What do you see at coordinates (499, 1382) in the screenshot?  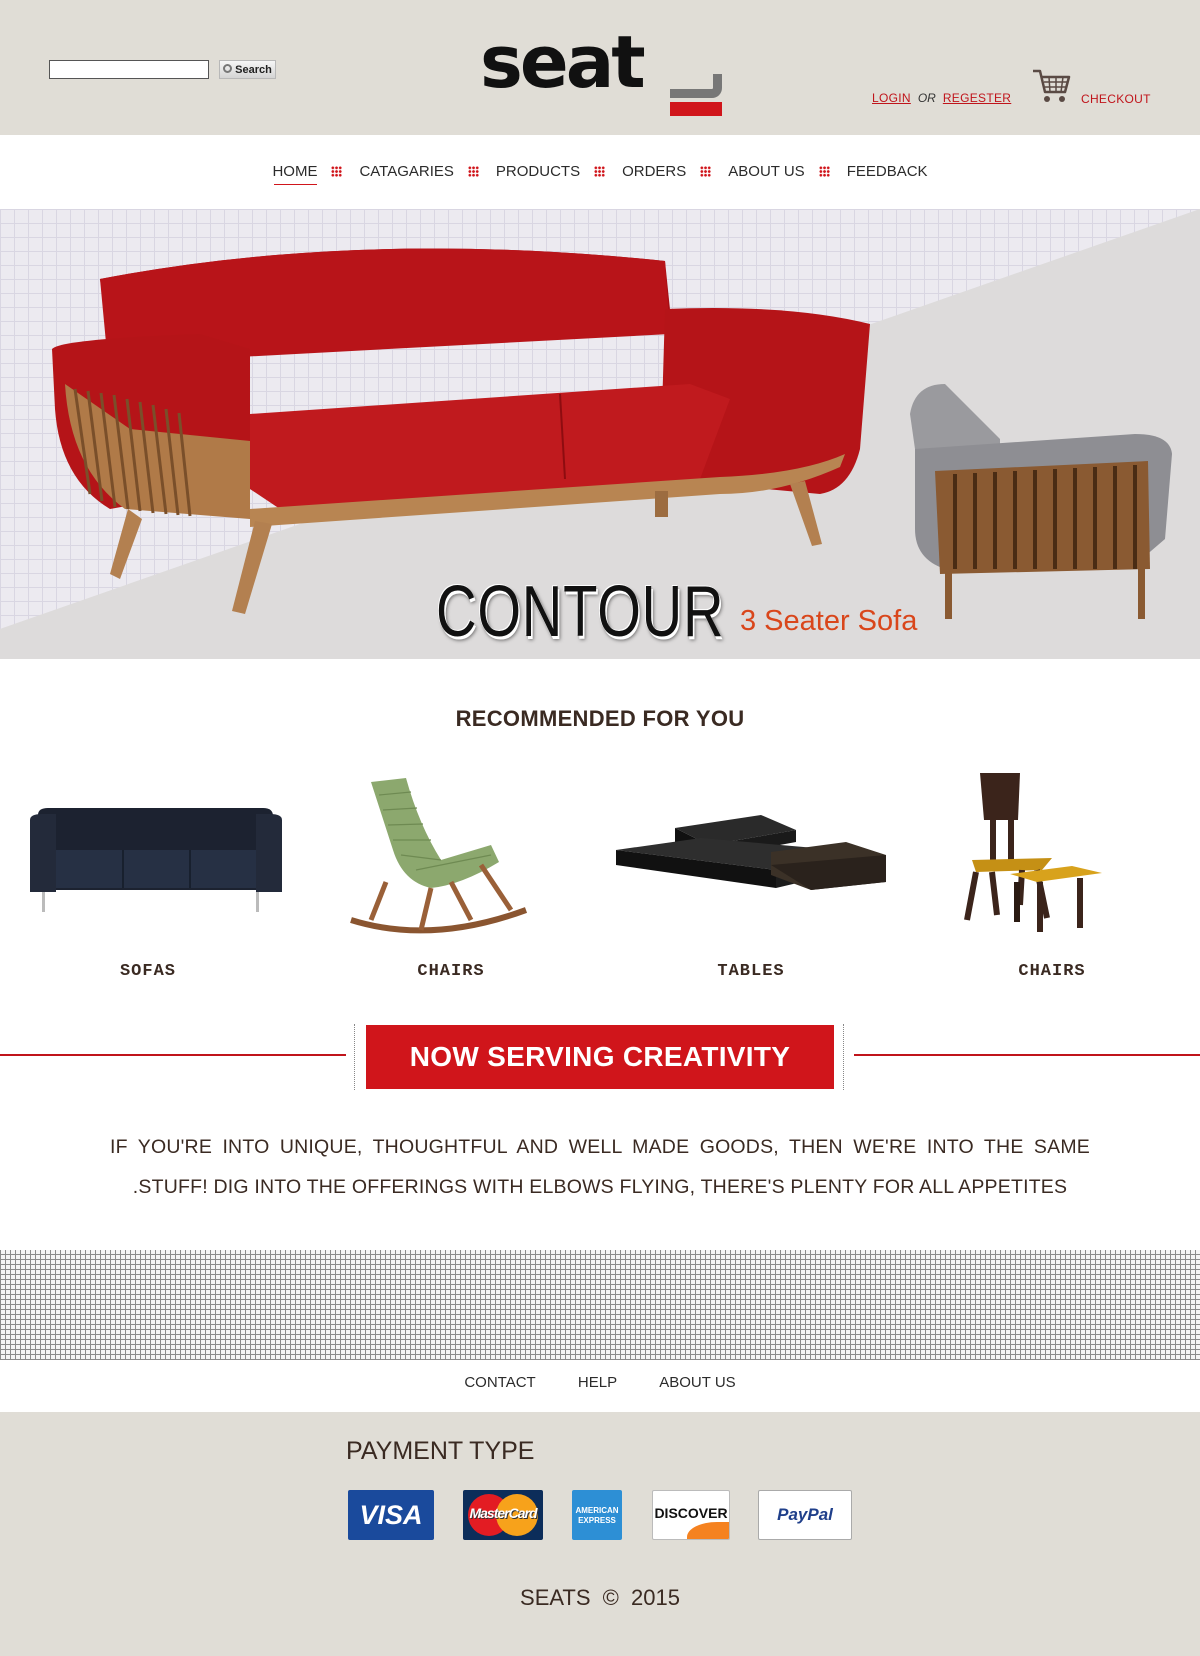 I see `footer-link-contact: CONTACT` at bounding box center [499, 1382].